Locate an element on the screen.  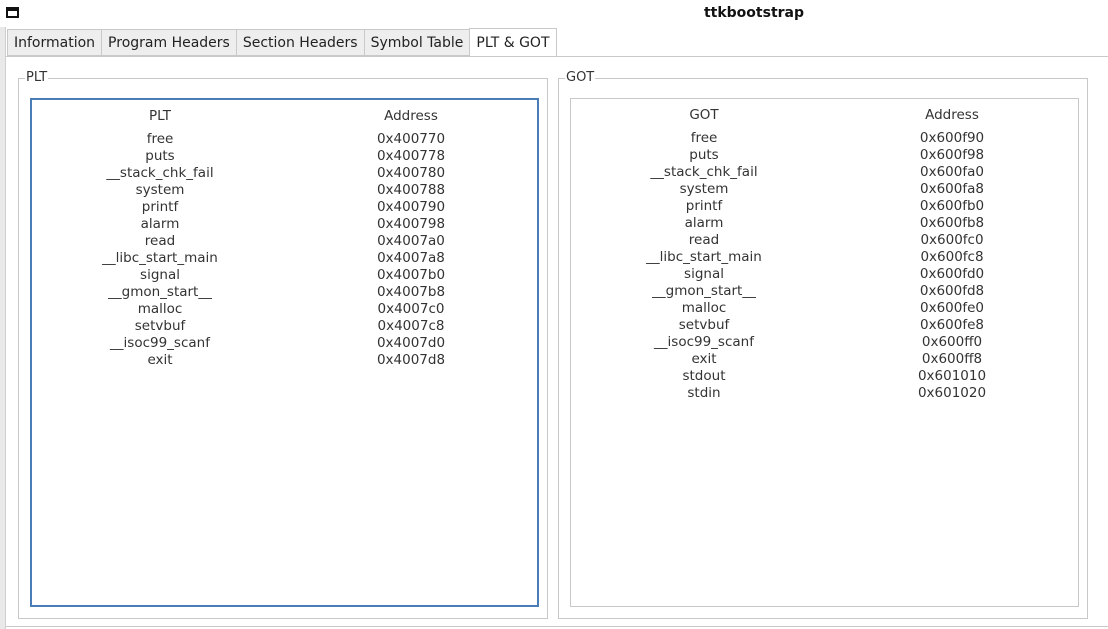
plt-entry-address: 0x400788 is located at coordinates (411, 190).